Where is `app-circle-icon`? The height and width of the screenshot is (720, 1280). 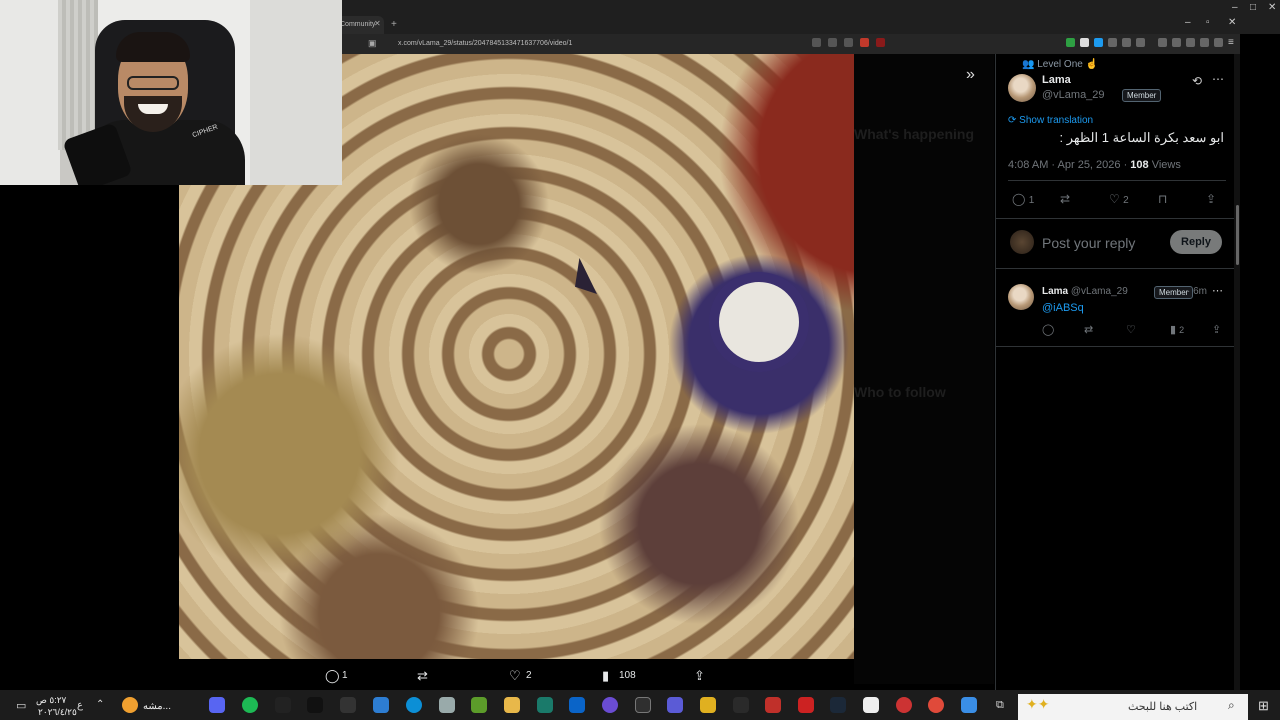 app-circle-icon is located at coordinates (610, 705).